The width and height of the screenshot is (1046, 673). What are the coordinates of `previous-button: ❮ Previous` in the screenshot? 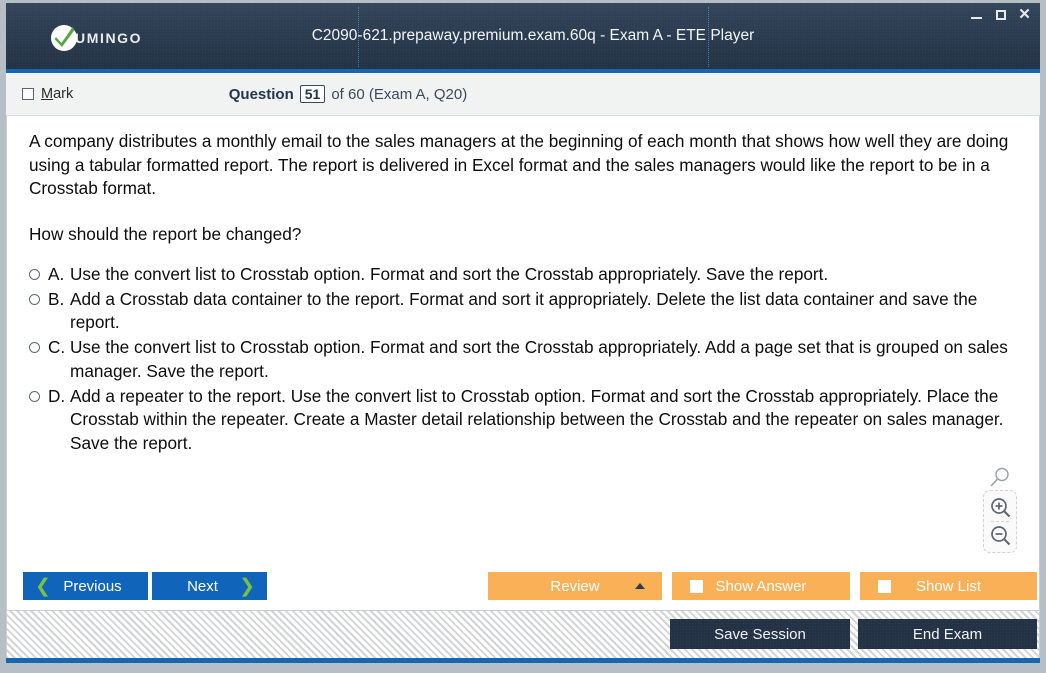 It's located at (85, 586).